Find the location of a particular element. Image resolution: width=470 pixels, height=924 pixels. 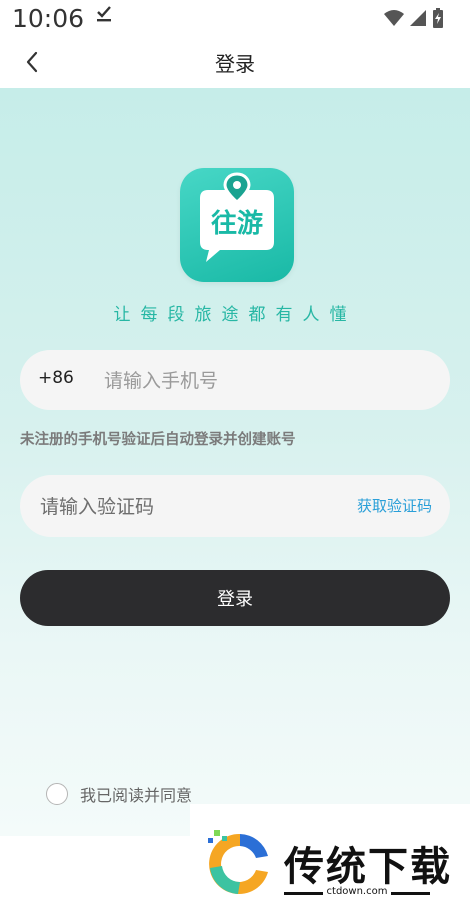

agreement-row: 我已阅读并同意 is located at coordinates (119, 794).